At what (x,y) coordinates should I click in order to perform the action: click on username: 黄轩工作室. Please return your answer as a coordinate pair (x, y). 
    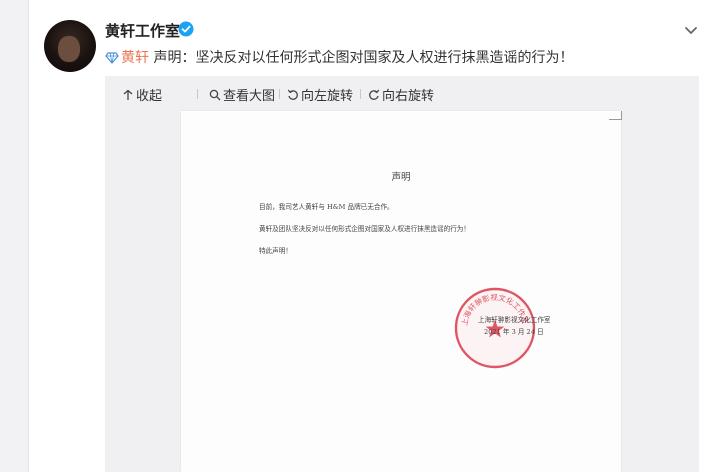
    Looking at the image, I should click on (142, 30).